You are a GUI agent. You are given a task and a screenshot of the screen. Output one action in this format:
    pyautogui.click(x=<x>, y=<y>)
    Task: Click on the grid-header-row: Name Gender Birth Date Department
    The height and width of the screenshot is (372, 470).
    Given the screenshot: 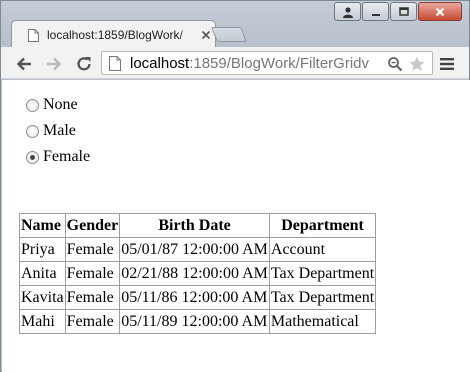 What is the action you would take?
    pyautogui.click(x=198, y=225)
    